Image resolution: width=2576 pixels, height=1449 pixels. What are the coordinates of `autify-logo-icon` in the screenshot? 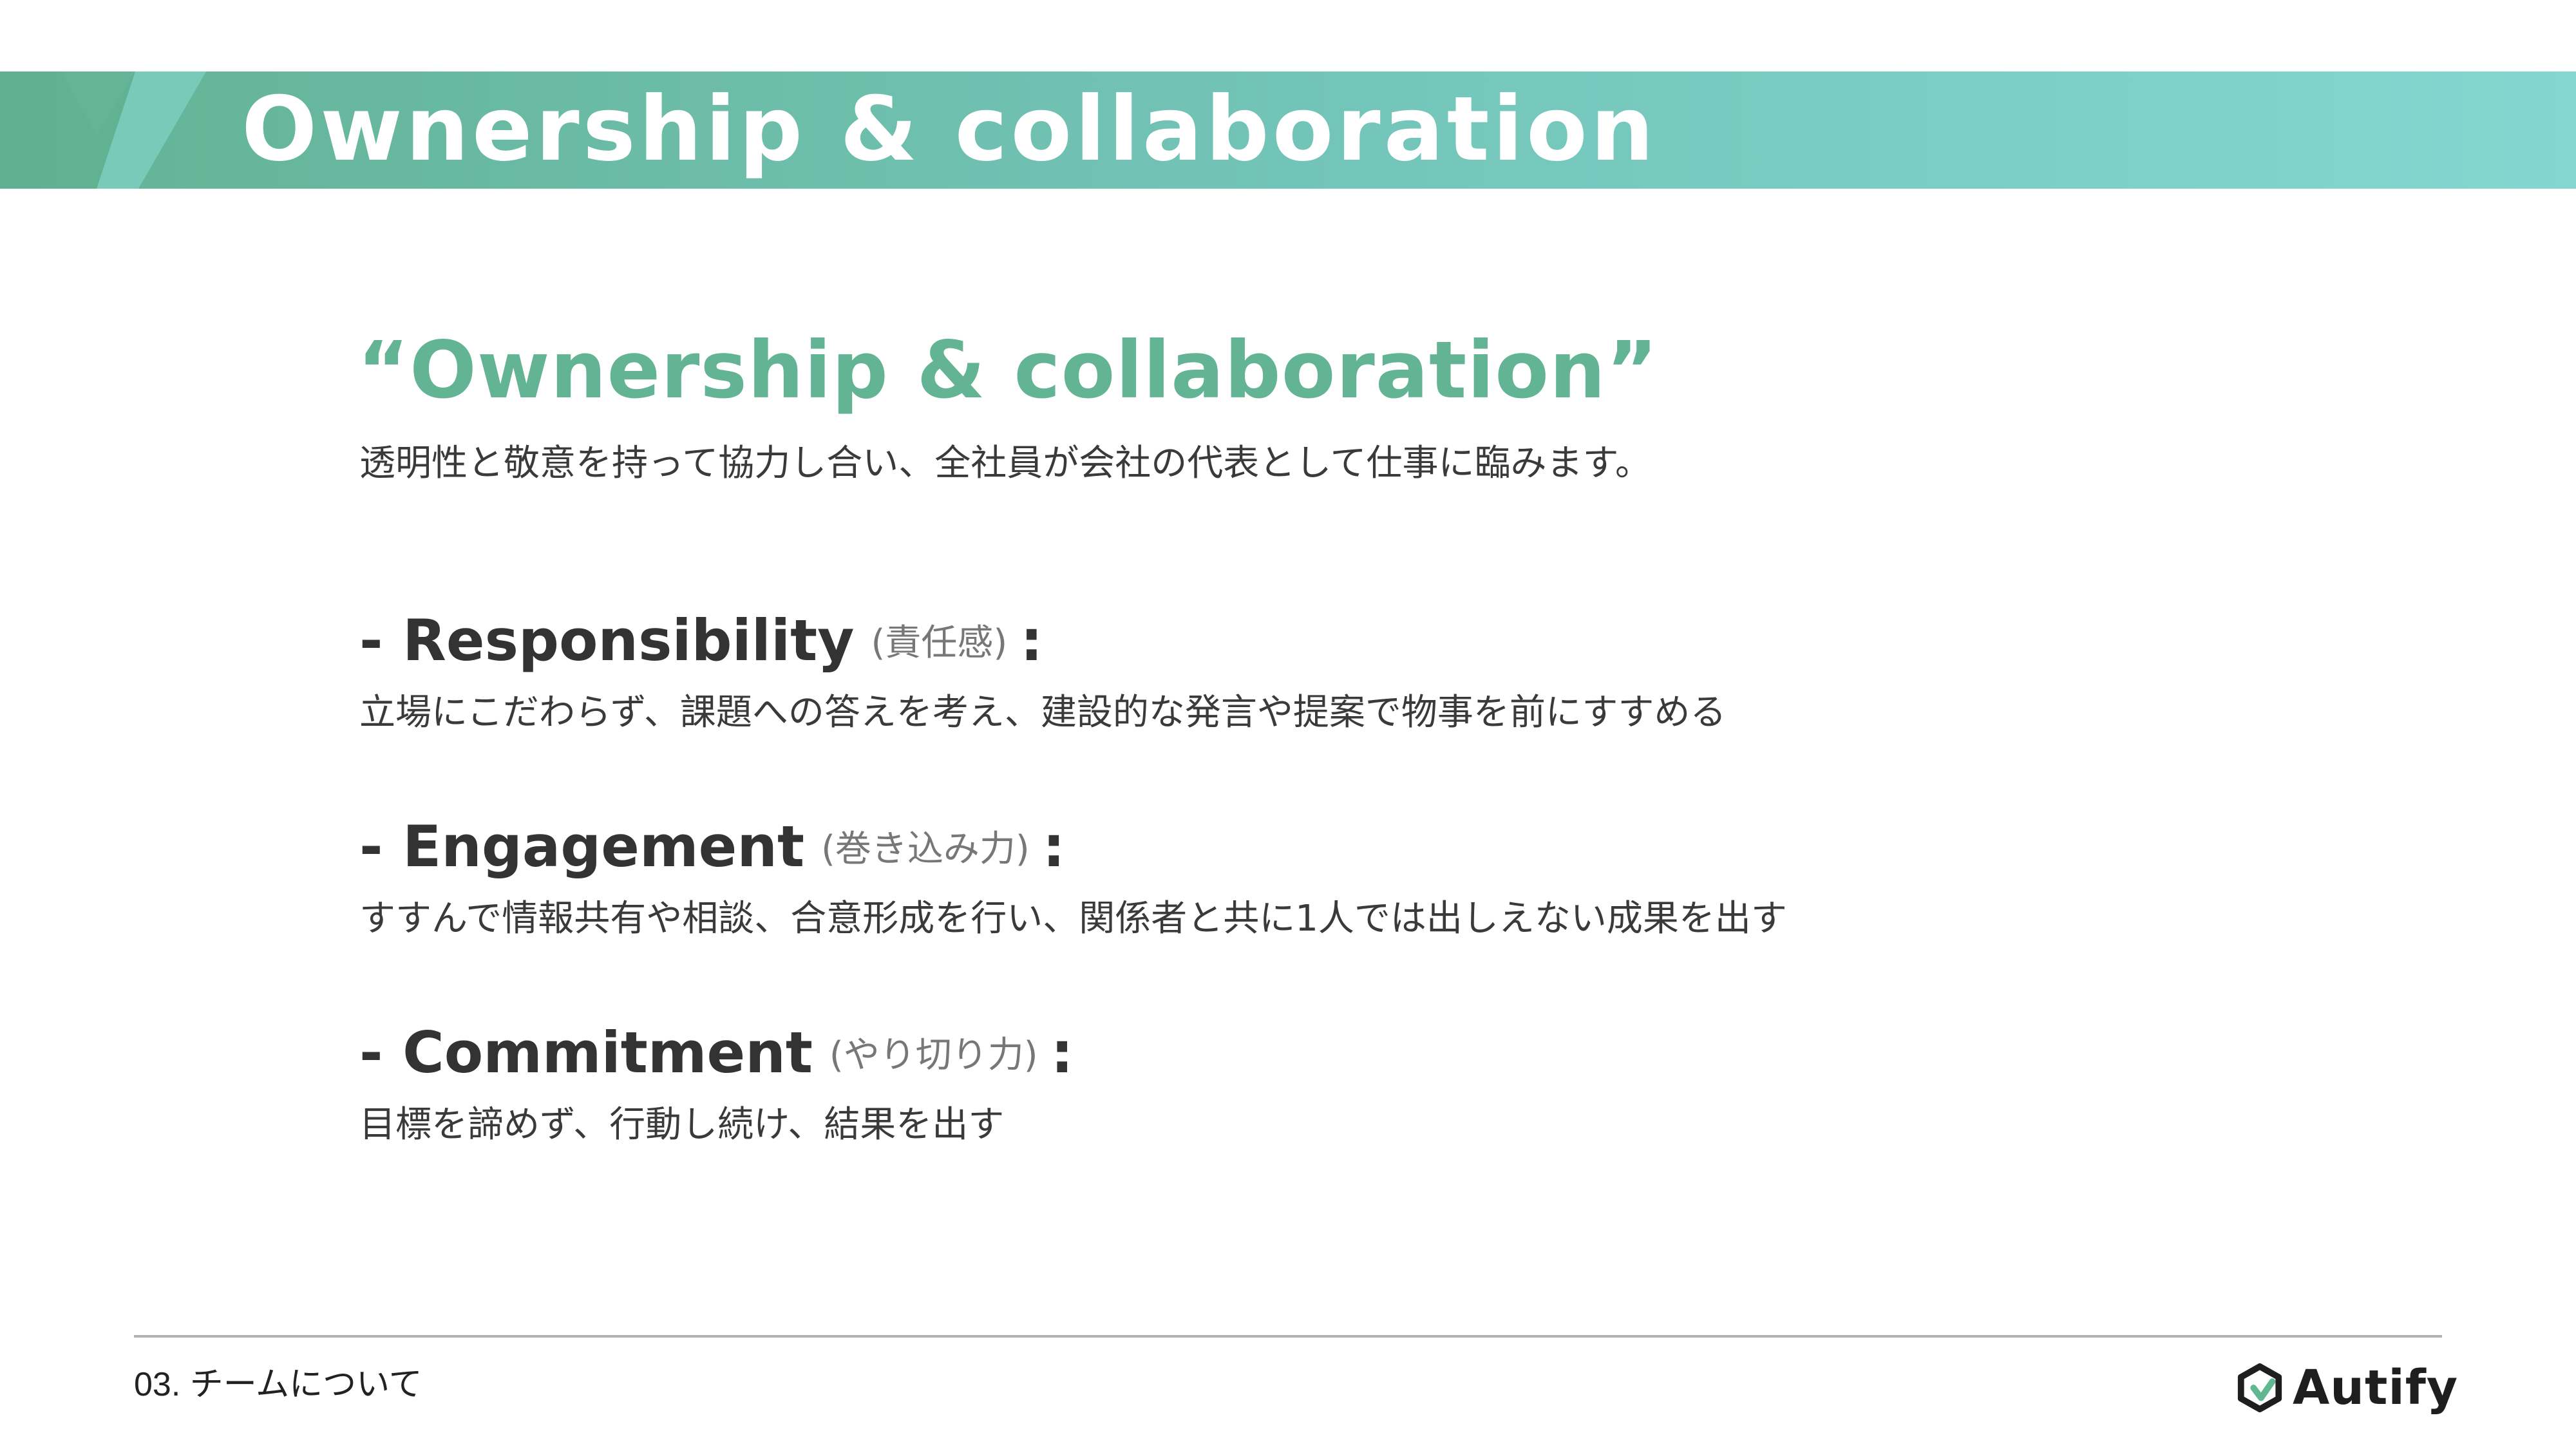 It's located at (2260, 1388).